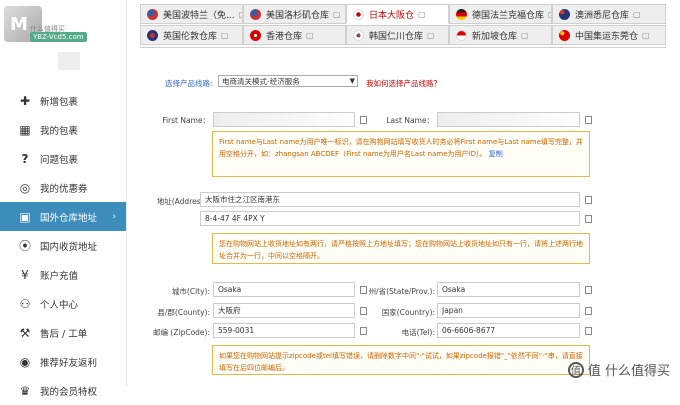  I want to click on user-icon: ⚇, so click(25, 303).